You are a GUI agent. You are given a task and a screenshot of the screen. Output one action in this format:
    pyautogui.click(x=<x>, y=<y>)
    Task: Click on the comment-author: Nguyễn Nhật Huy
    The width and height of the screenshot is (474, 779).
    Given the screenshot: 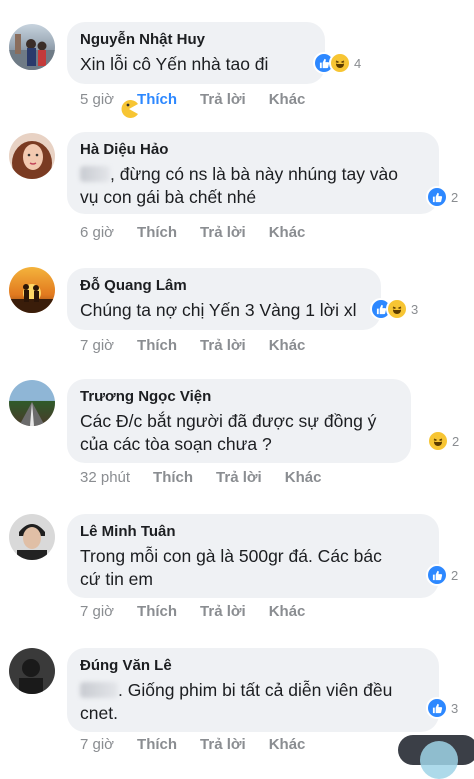 What is the action you would take?
    pyautogui.click(x=195, y=39)
    